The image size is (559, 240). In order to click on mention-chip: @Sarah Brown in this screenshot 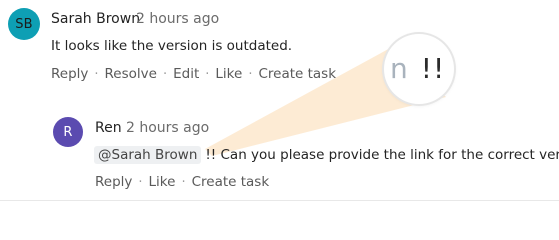, I will do `click(148, 155)`.